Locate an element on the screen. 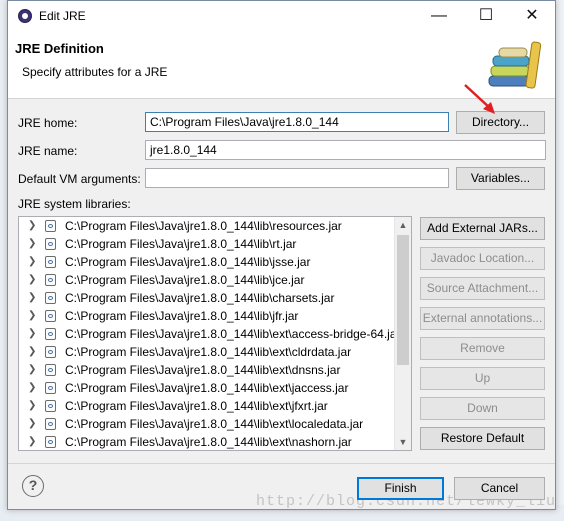 Image resolution: width=564 pixels, height=521 pixels. minimize-button: — is located at coordinates (439, 16).